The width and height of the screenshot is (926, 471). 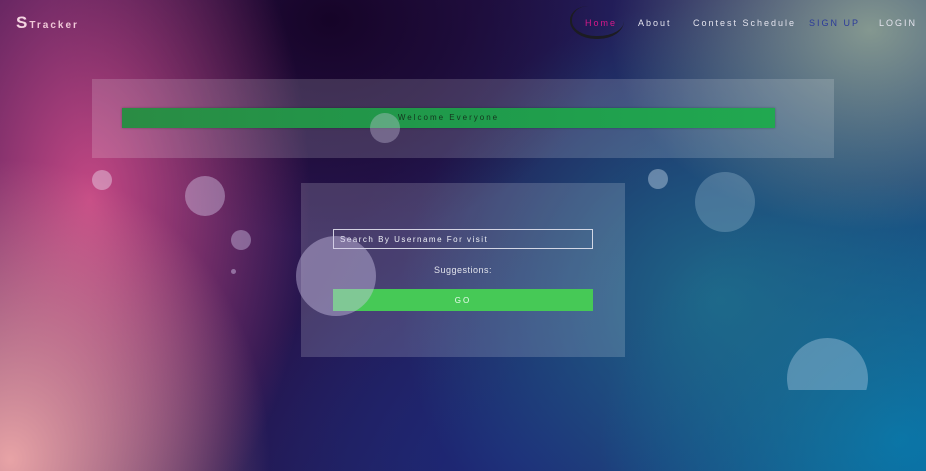 What do you see at coordinates (655, 23) in the screenshot?
I see `nav-item-about: About` at bounding box center [655, 23].